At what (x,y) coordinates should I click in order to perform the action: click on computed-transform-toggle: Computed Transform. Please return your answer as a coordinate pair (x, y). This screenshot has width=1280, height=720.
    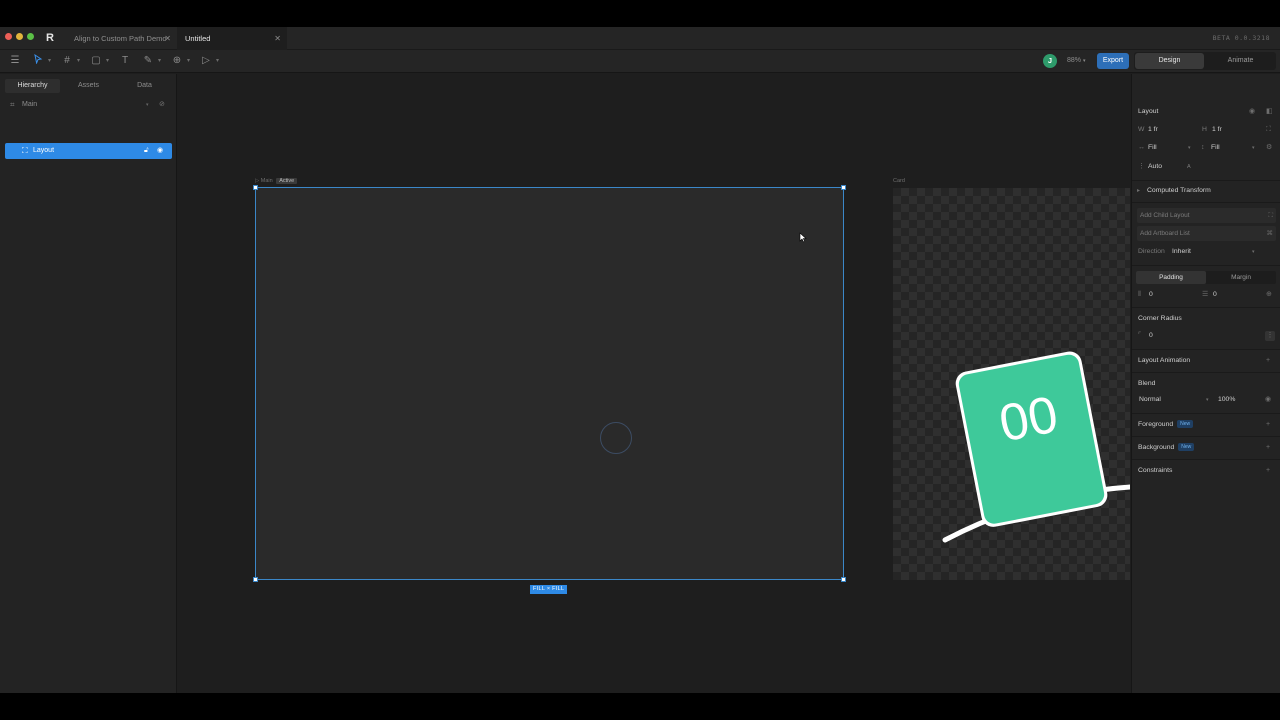
    Looking at the image, I should click on (1179, 191).